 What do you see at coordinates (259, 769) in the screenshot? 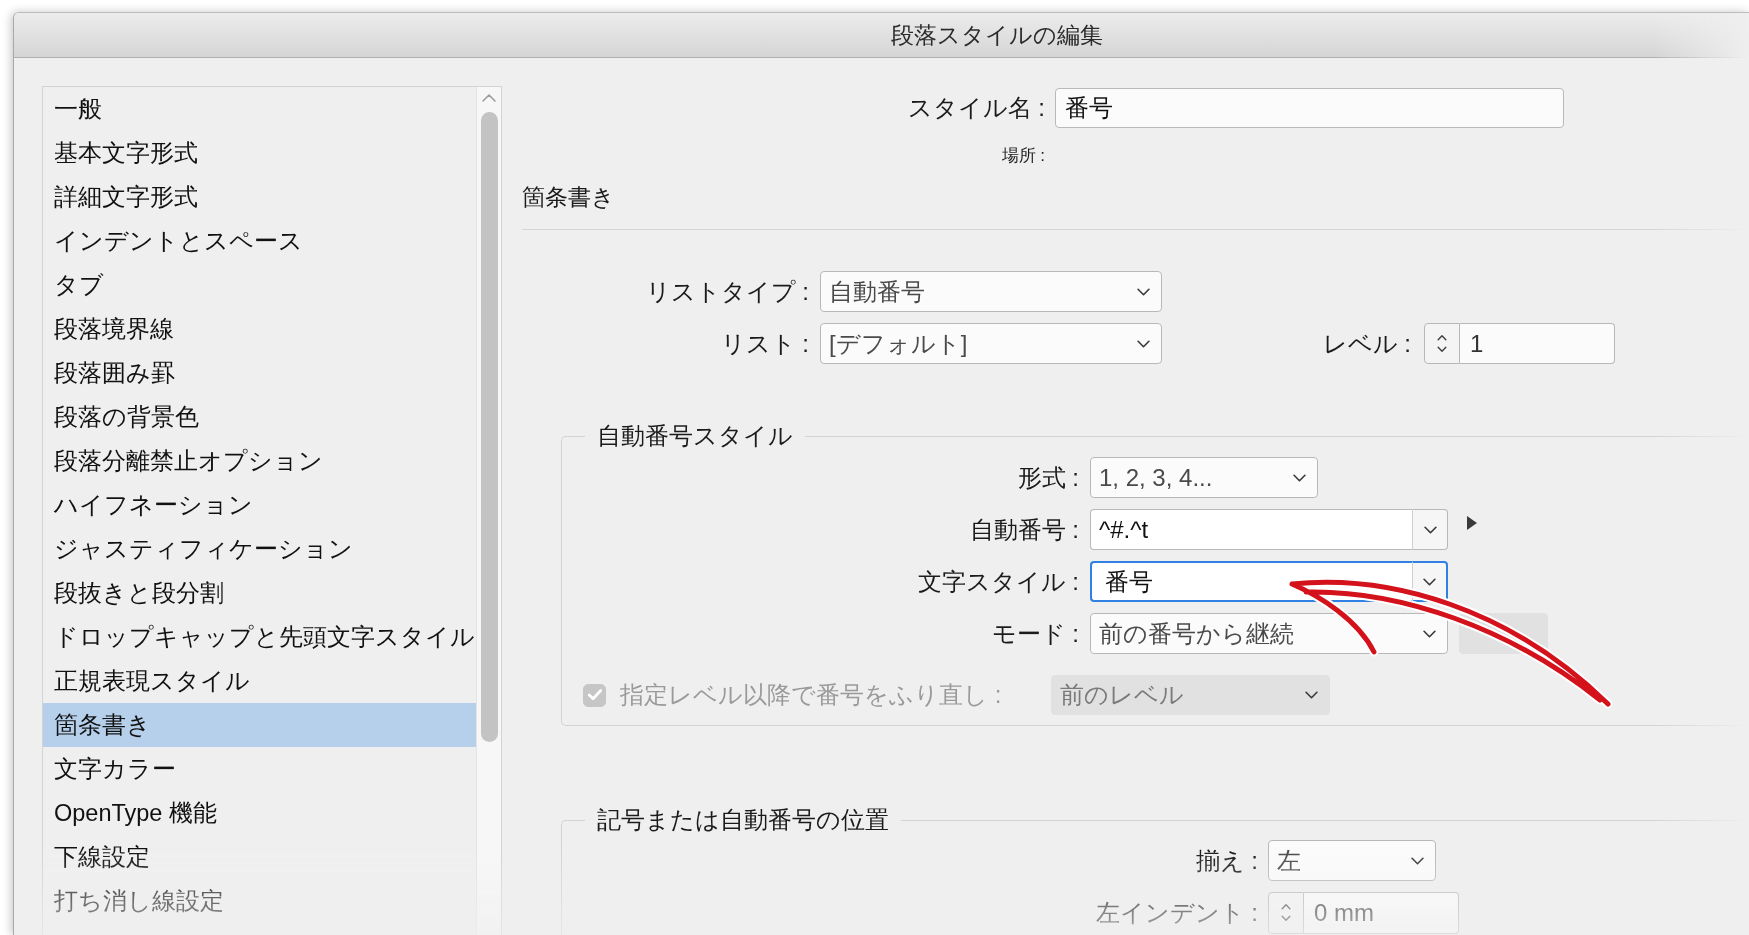
I see `sidebar-item: 文字カラー` at bounding box center [259, 769].